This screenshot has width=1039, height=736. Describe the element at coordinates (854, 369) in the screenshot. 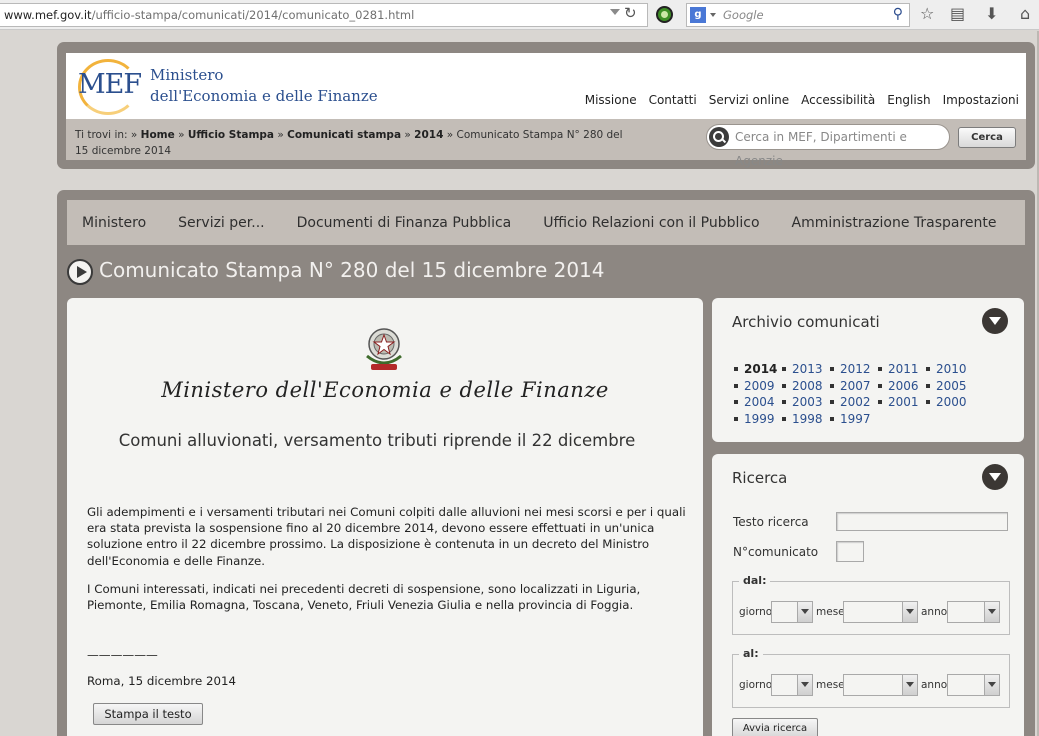

I see `archive-year-2012: 2012` at that location.